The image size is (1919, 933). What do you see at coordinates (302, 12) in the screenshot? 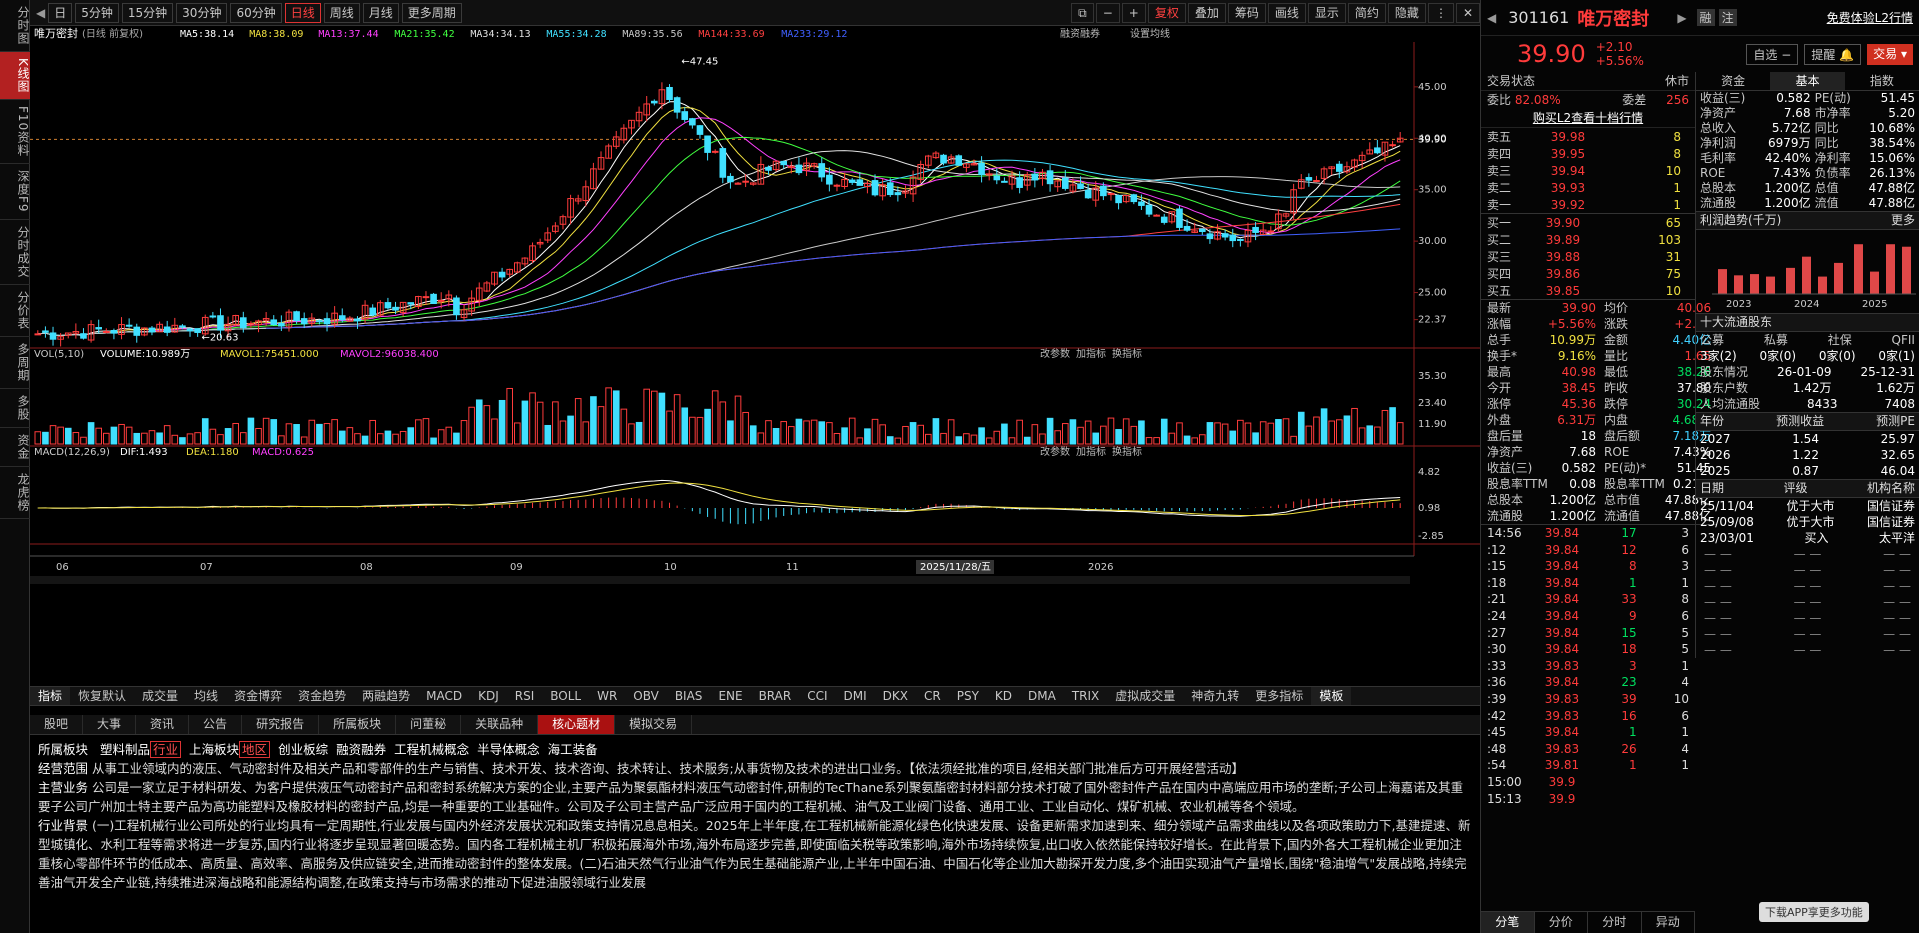
I see `period-5: 日线` at bounding box center [302, 12].